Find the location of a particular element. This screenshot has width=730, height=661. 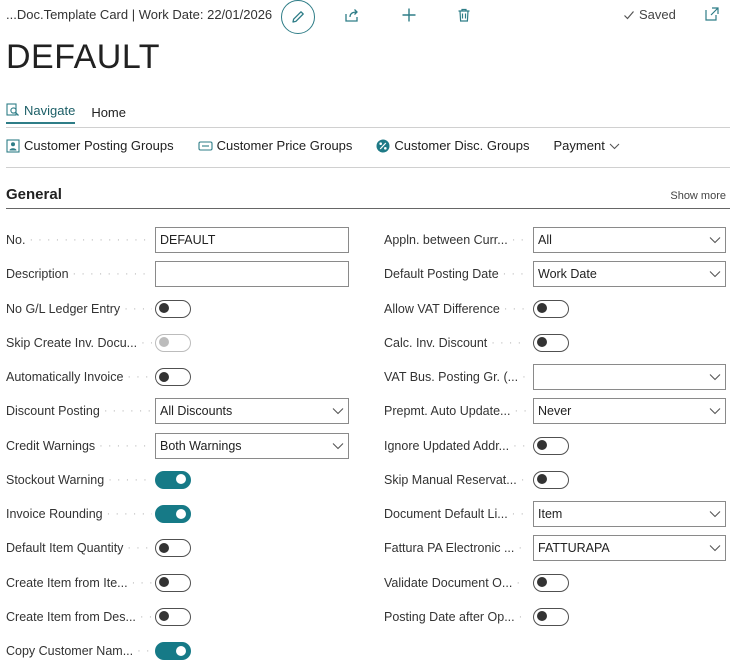

tab-home: Home is located at coordinates (108, 112).